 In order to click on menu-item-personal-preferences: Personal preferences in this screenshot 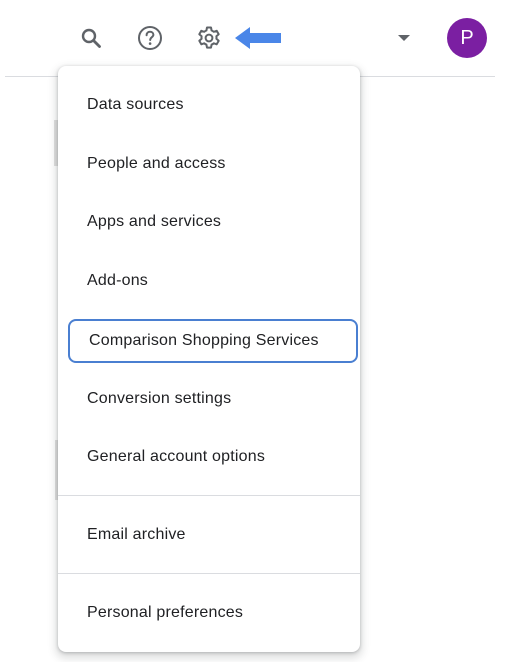, I will do `click(209, 613)`.